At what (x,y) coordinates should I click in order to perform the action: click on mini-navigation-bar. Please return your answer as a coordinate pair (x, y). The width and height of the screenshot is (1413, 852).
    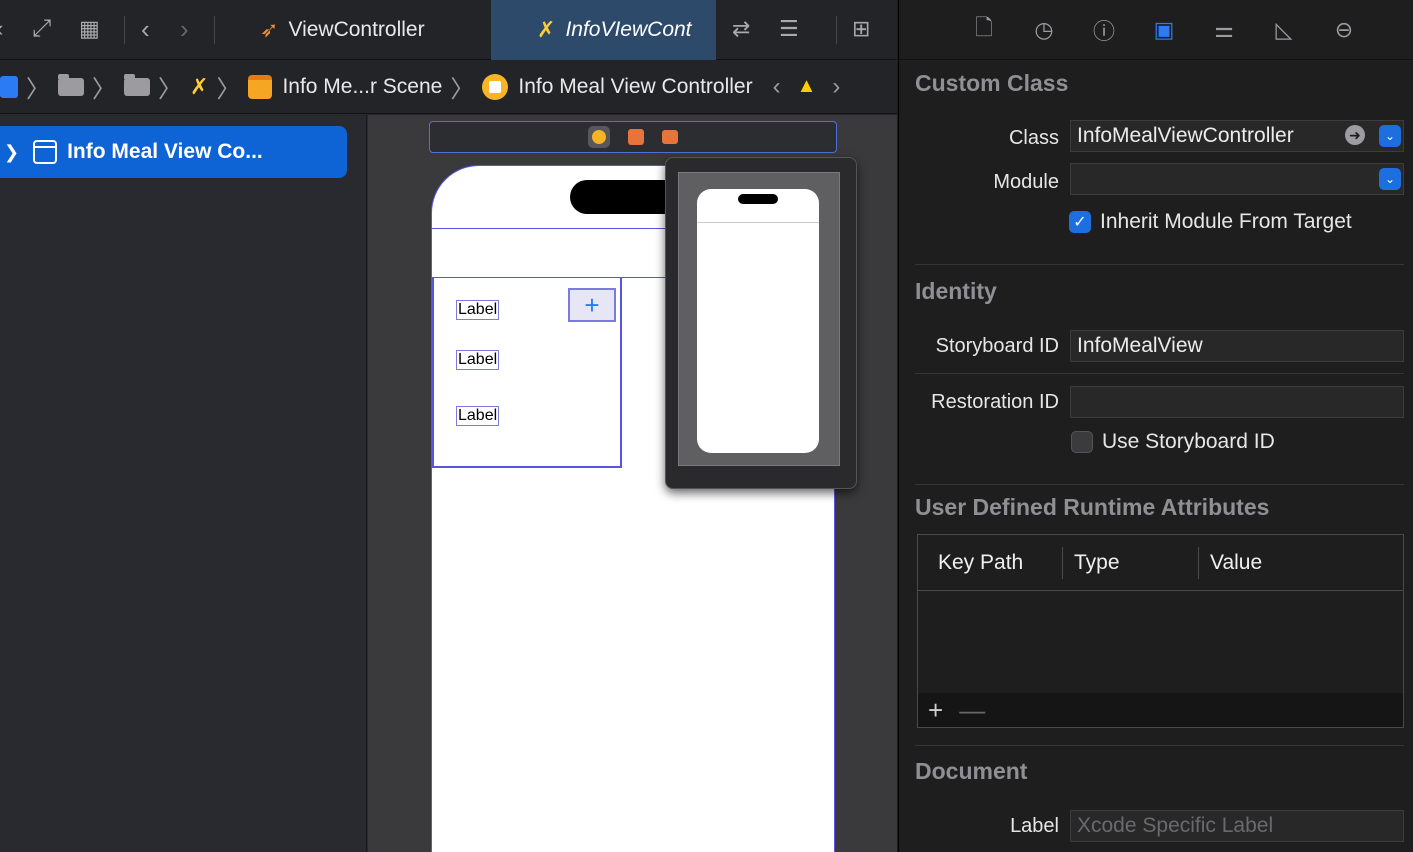
    Looking at the image, I should click on (758, 215).